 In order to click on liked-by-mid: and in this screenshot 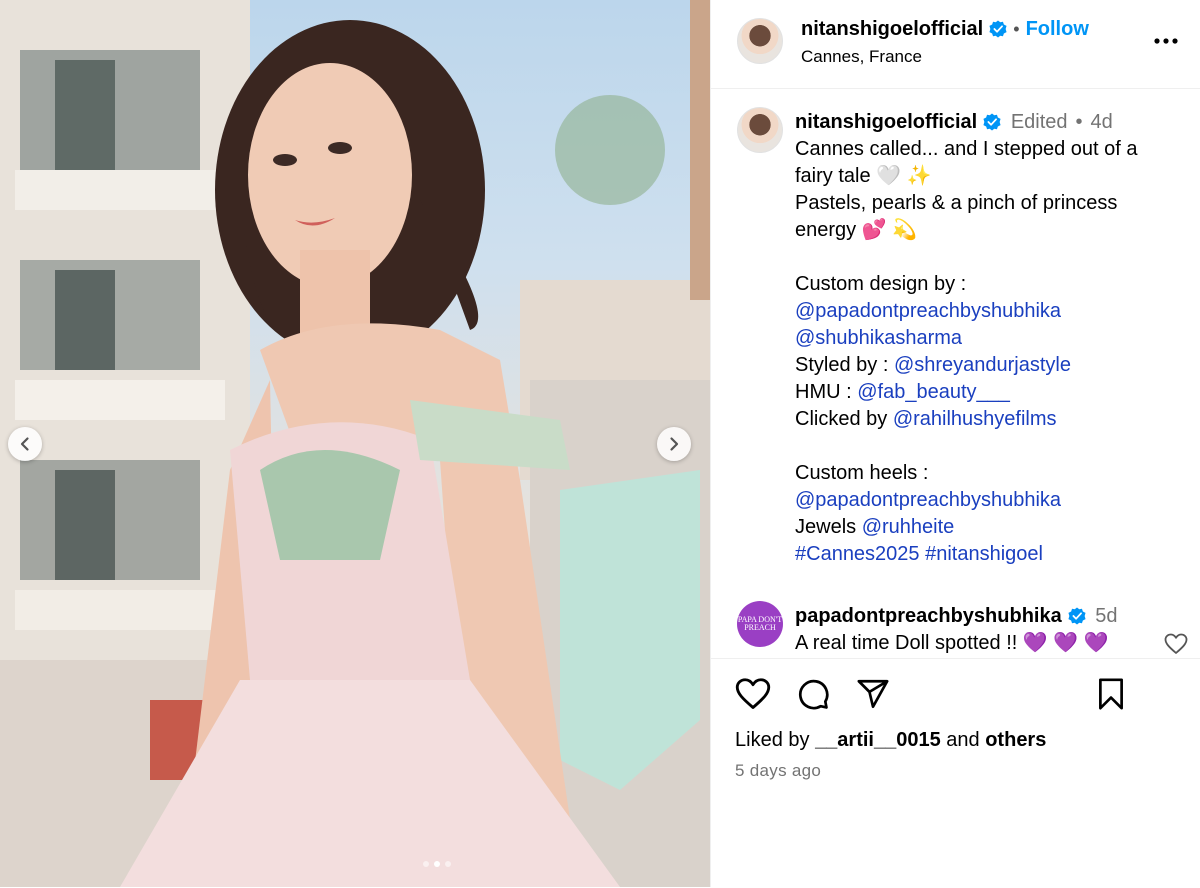, I will do `click(963, 740)`.